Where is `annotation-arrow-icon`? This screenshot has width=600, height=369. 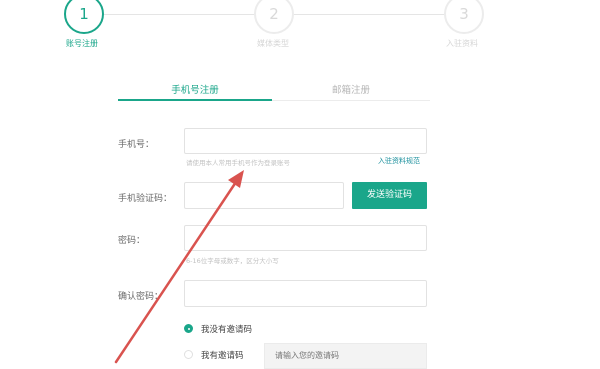
annotation-arrow-icon is located at coordinates (179, 267).